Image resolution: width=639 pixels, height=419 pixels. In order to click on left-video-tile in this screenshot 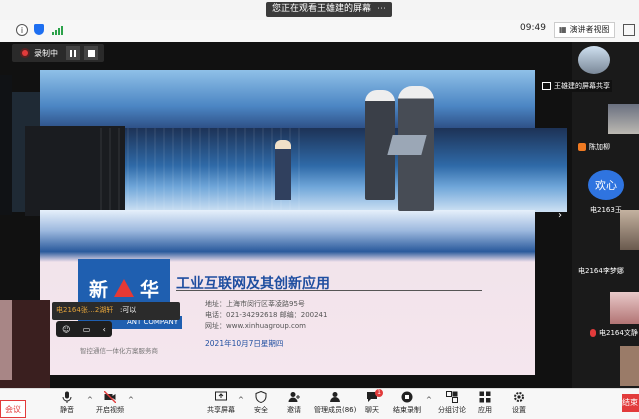, I will do `click(6, 340)`.